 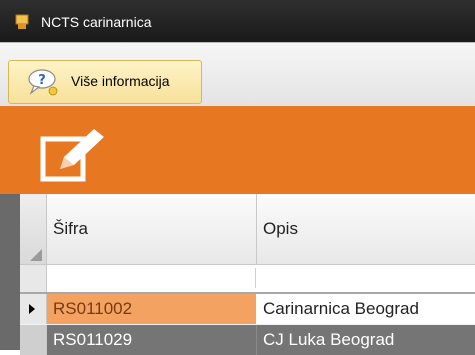 I want to click on select-all-icon, so click(x=36, y=255).